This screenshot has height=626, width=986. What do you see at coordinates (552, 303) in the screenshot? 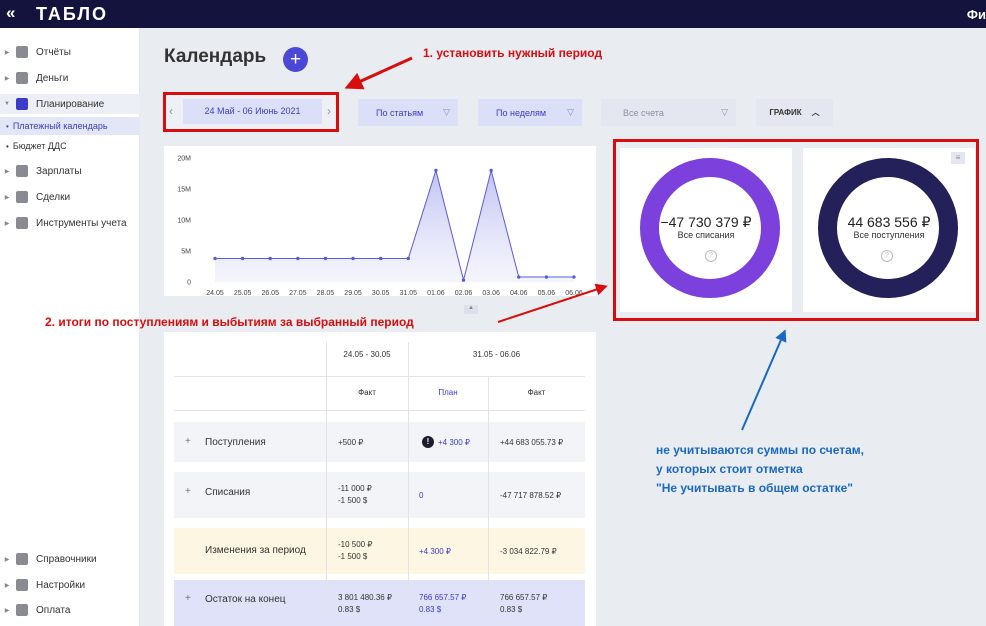
I see `arrow-to-kpis` at bounding box center [552, 303].